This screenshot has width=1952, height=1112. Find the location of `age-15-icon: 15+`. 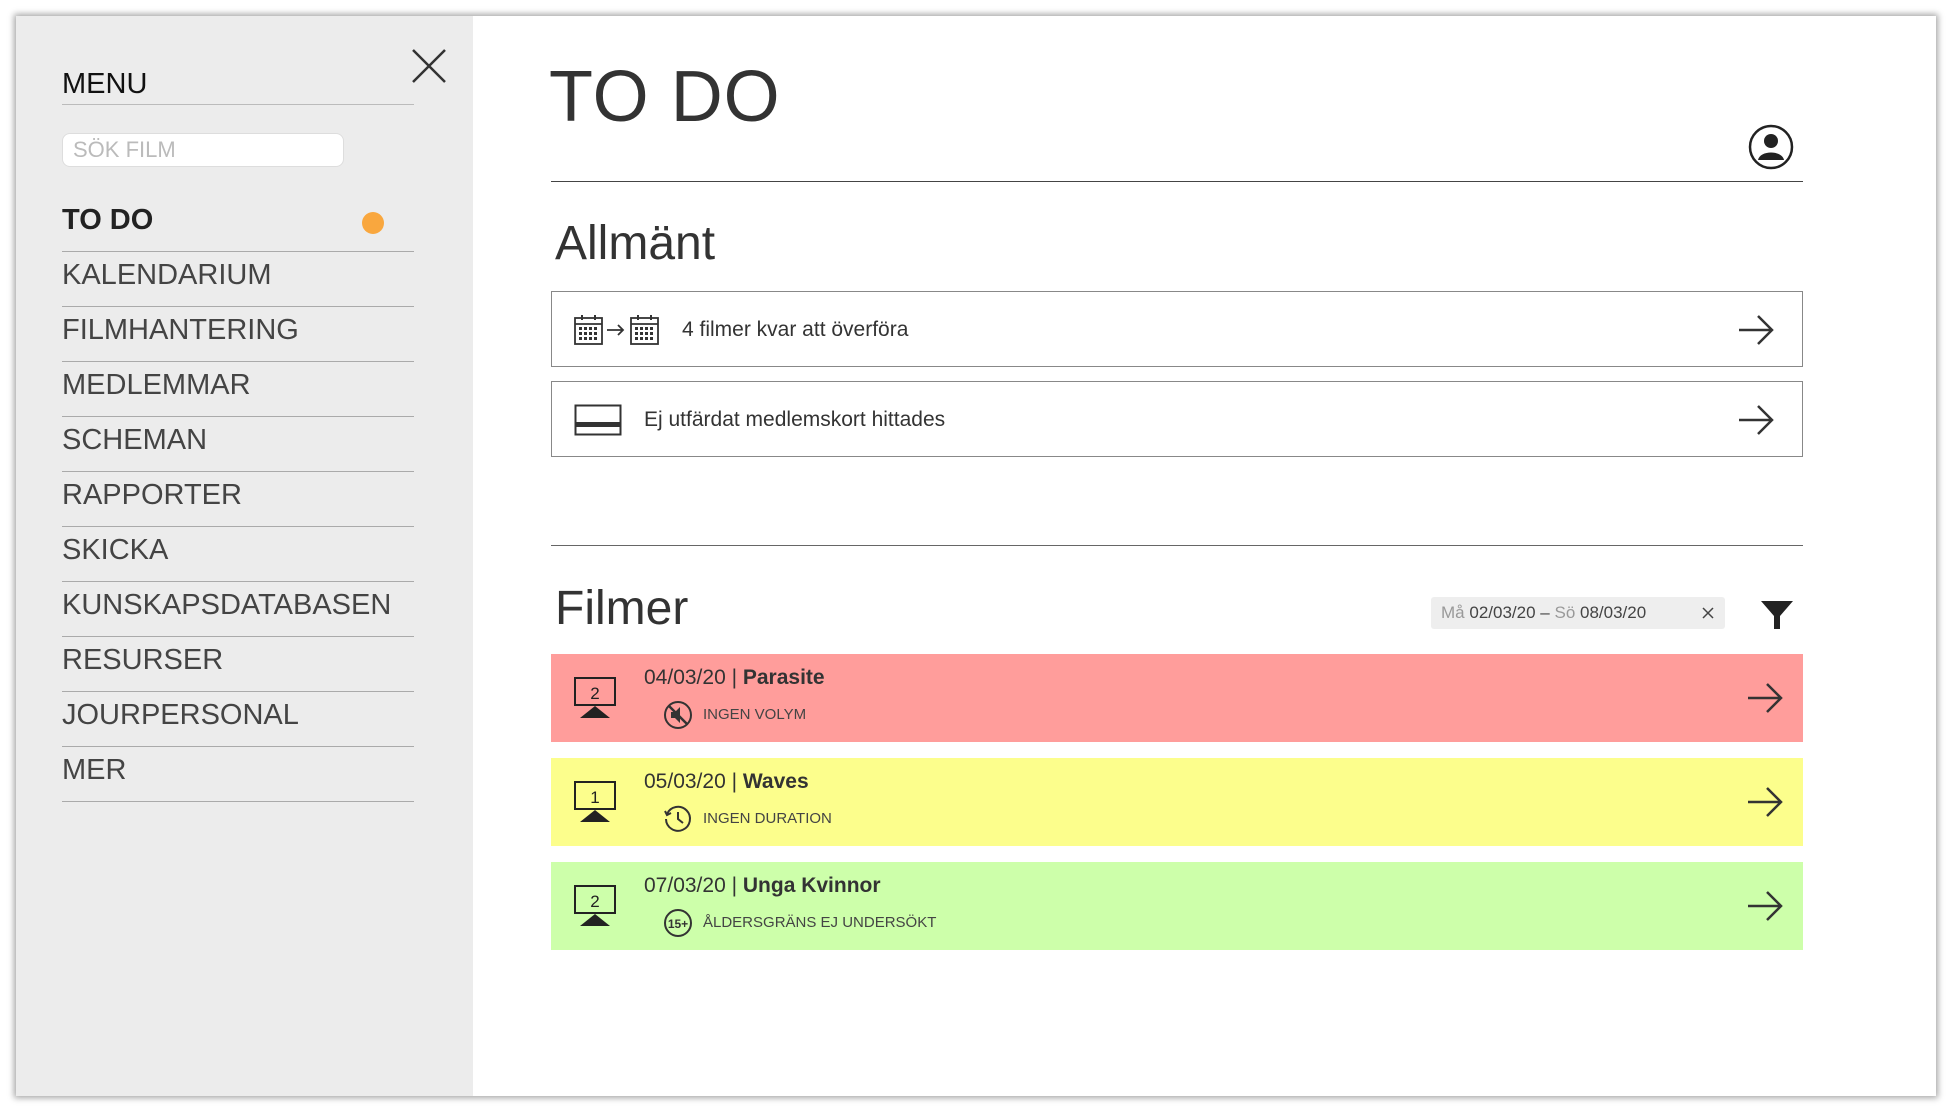

age-15-icon: 15+ is located at coordinates (678, 923).